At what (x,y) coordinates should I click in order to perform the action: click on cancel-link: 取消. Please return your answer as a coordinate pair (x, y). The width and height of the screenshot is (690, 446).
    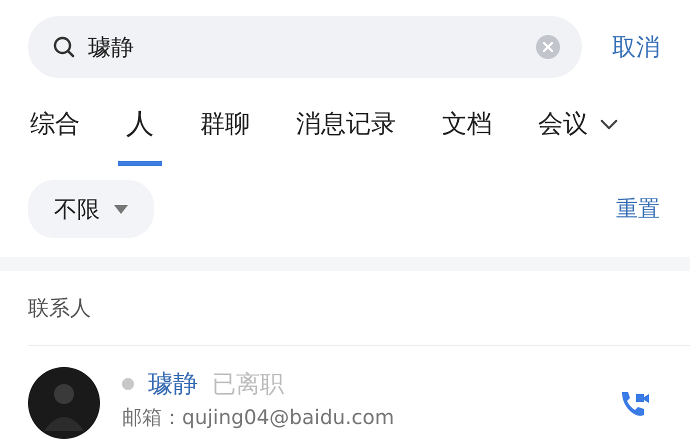
    Looking at the image, I should click on (636, 47).